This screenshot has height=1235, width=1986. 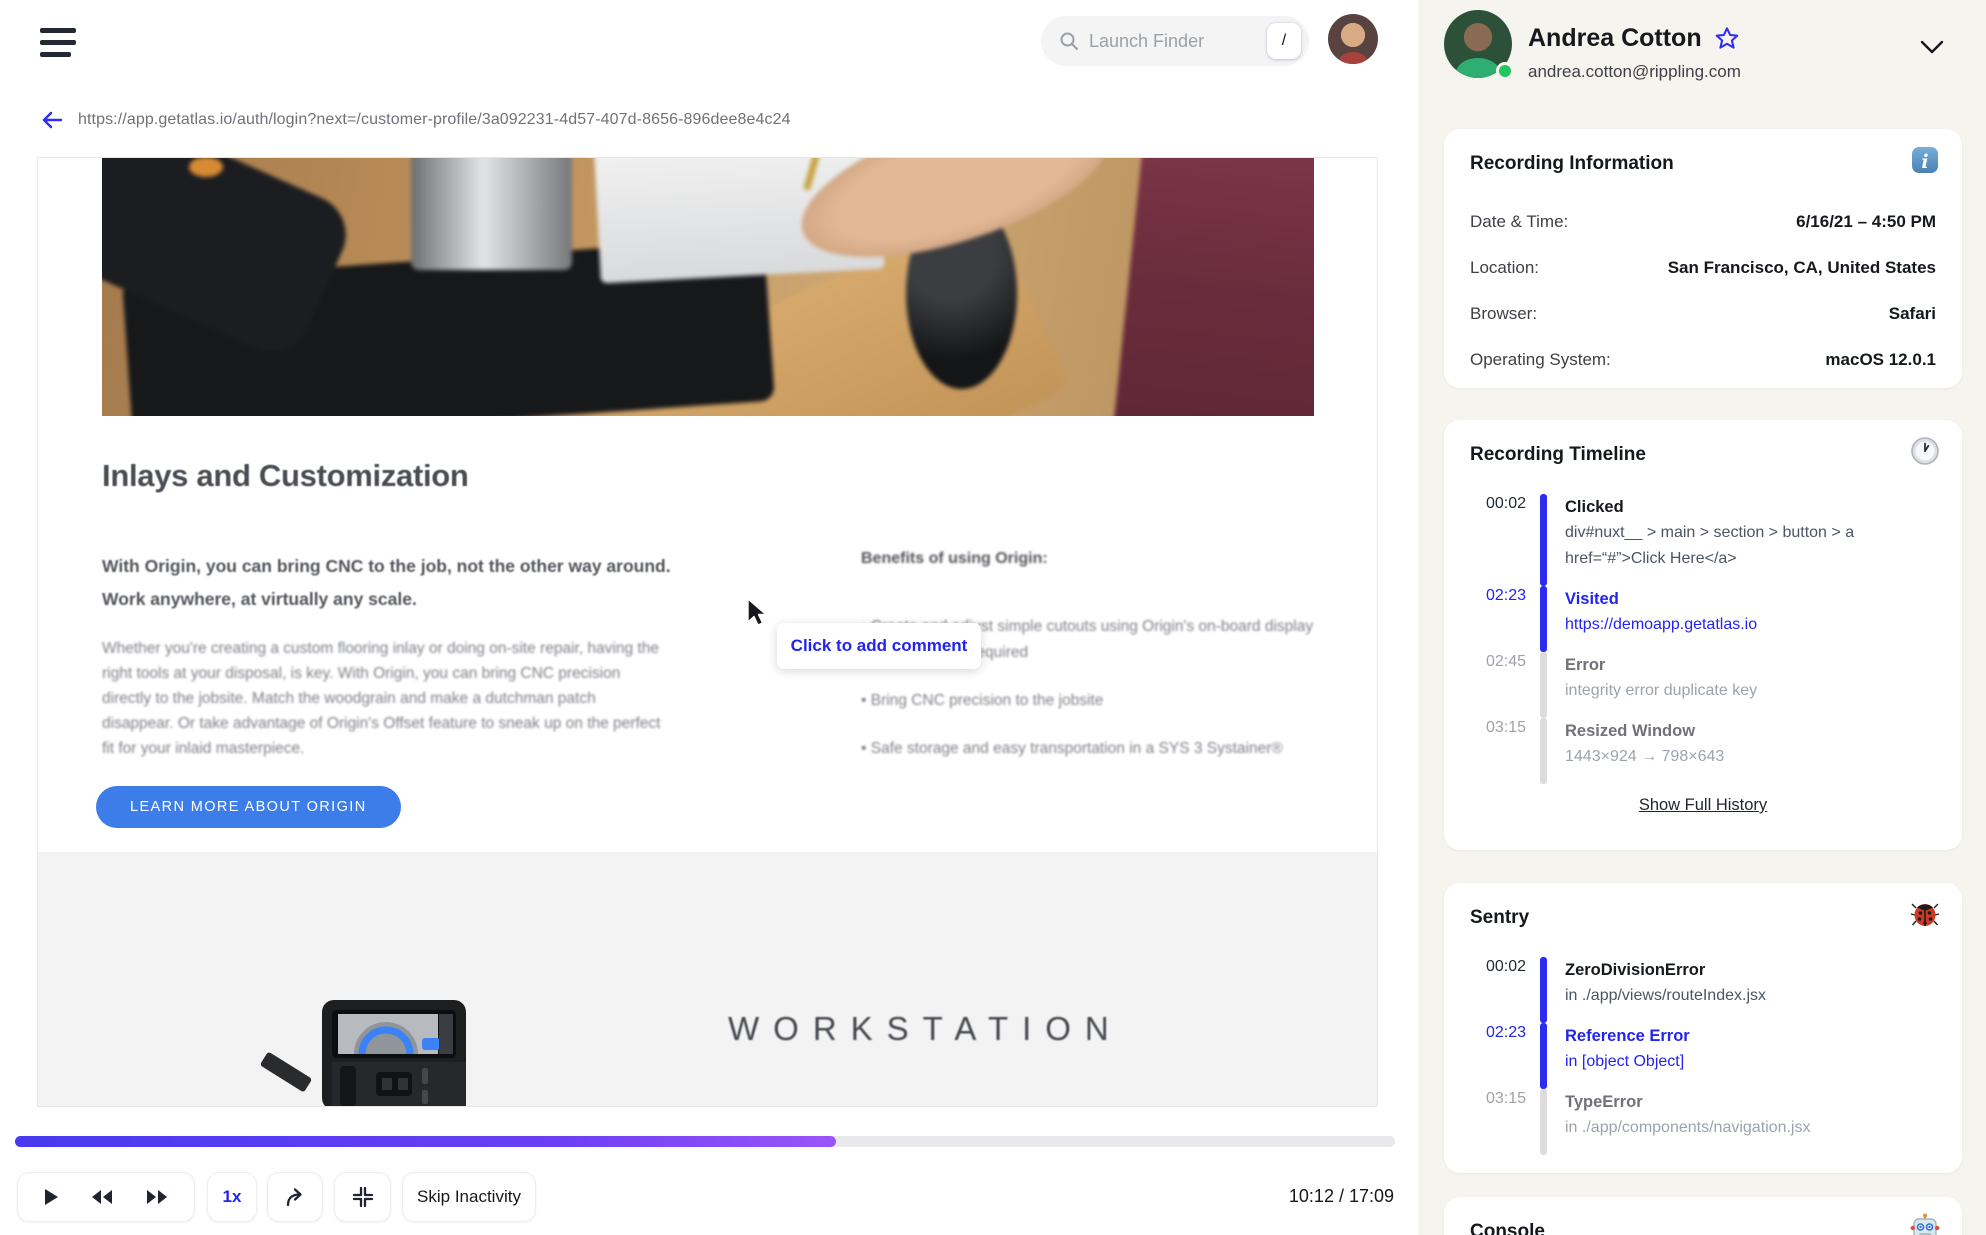 I want to click on hamburger-menu-icon, so click(x=60, y=44).